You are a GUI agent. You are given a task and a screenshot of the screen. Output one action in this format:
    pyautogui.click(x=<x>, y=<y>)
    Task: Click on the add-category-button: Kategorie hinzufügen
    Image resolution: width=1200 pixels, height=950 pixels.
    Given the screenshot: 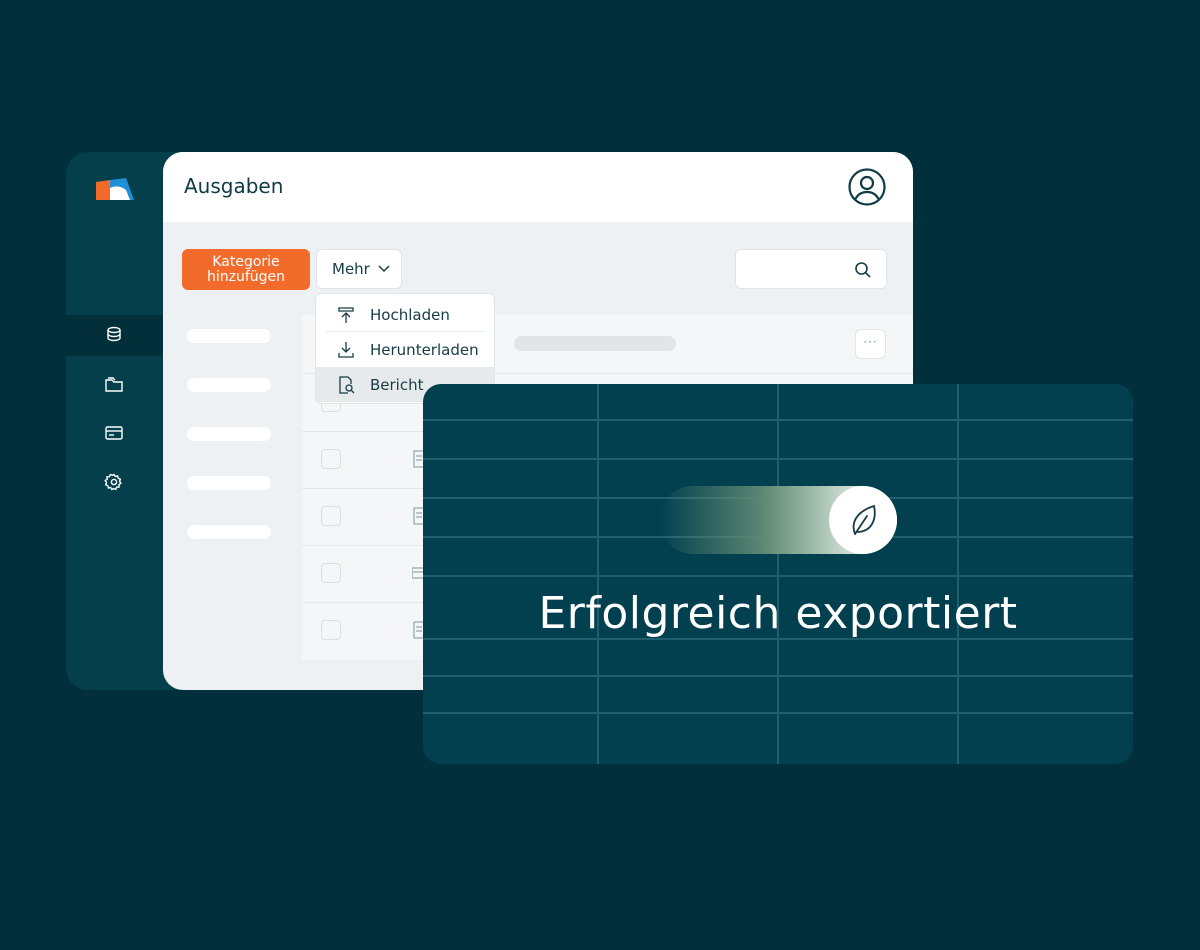 What is the action you would take?
    pyautogui.click(x=246, y=269)
    